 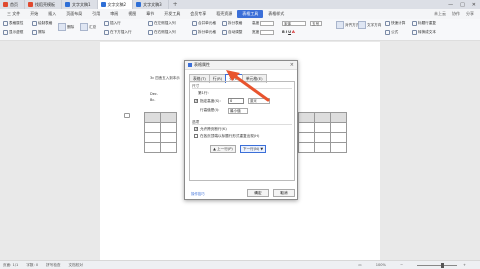 I want to click on height-field: 高度, so click(x=263, y=23).